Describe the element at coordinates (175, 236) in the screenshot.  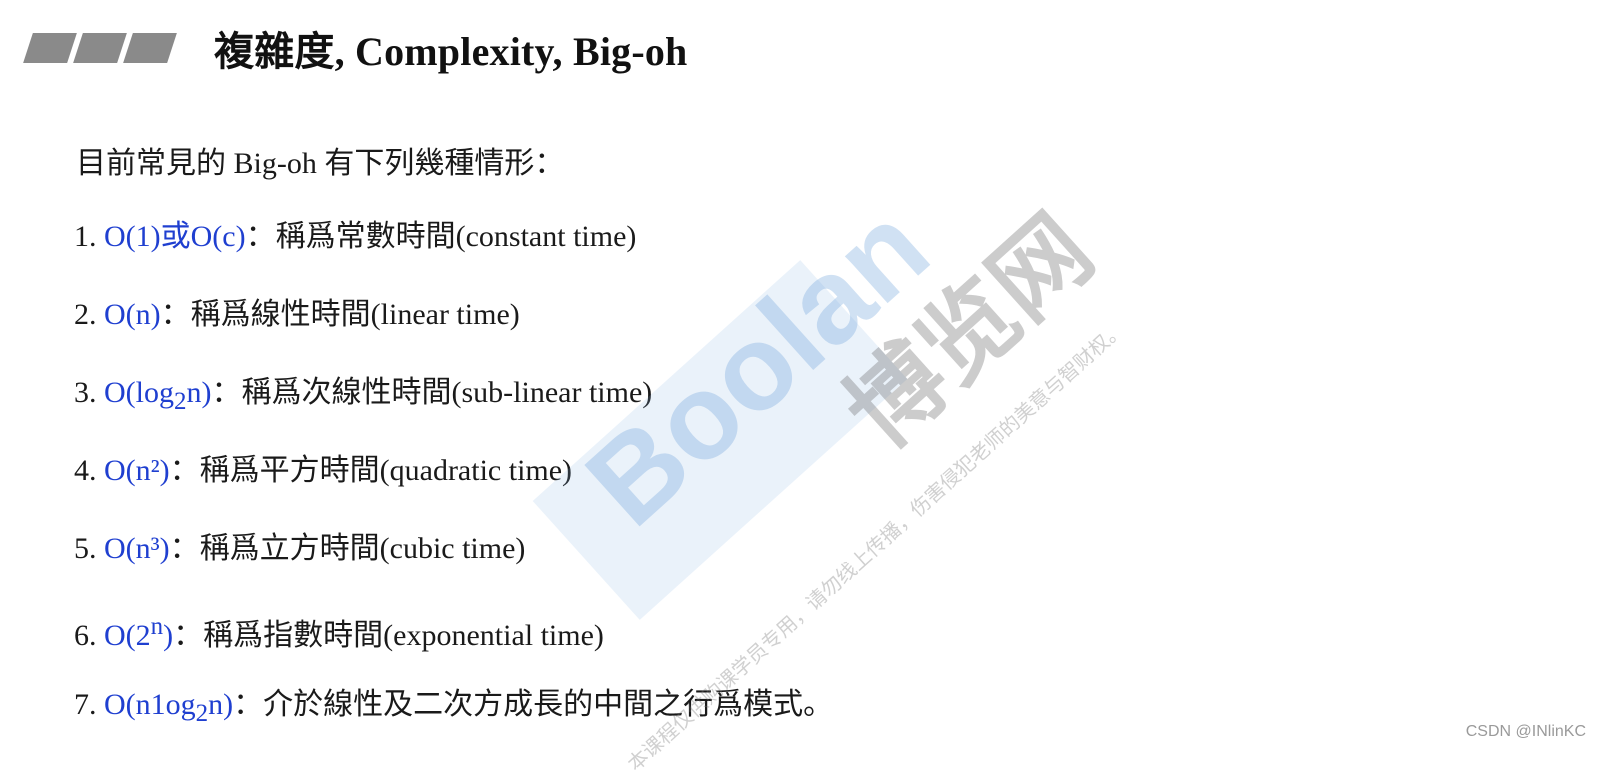
I see `item-notation: O(1)或O(c)` at that location.